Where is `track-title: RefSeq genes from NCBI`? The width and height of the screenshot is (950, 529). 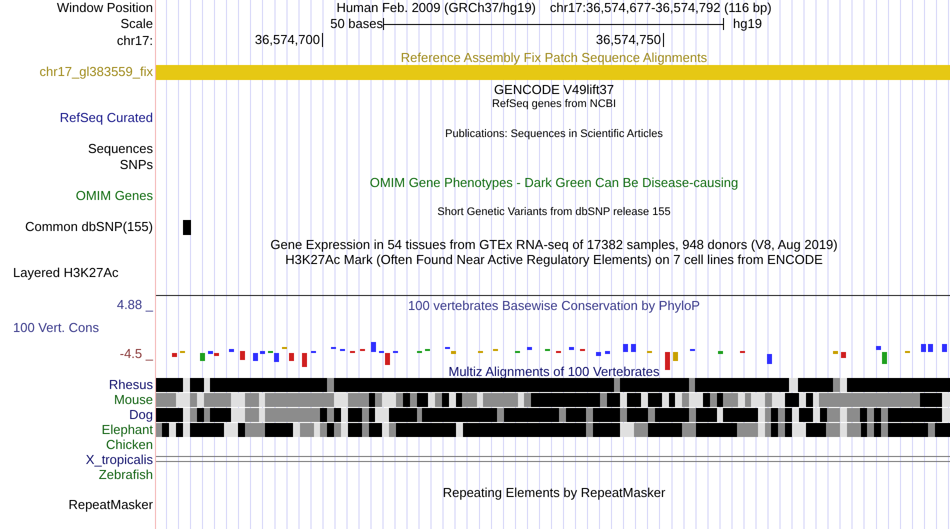
track-title: RefSeq genes from NCBI is located at coordinates (554, 104).